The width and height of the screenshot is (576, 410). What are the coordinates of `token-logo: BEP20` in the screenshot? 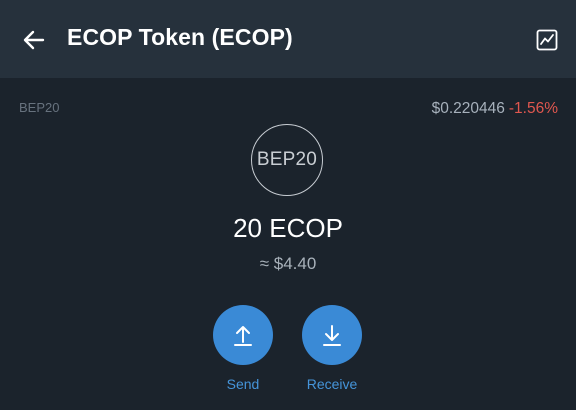 It's located at (287, 160).